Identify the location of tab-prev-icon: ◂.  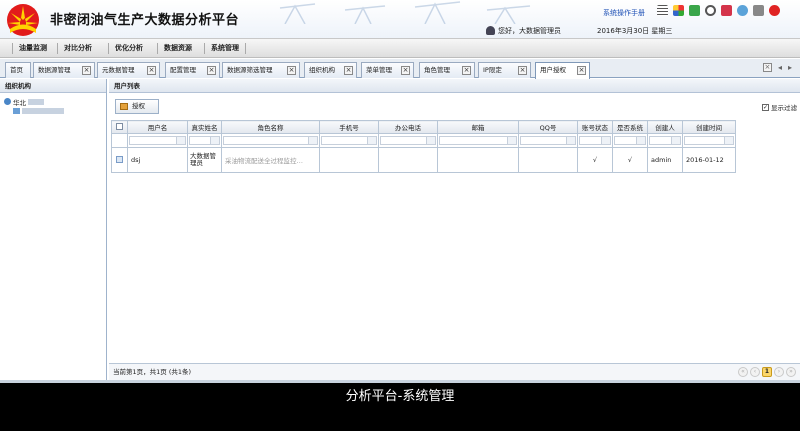
(780, 67).